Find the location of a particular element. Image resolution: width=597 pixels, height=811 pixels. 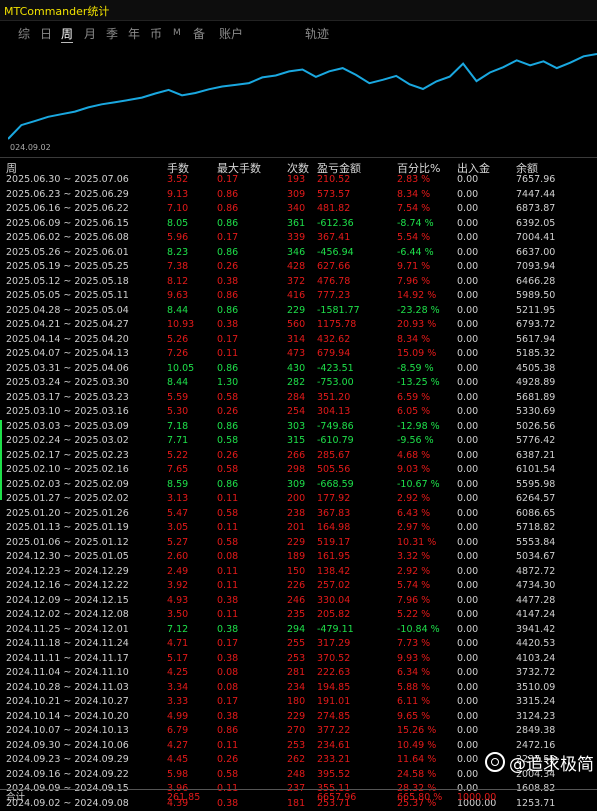

tab-6: 币 is located at coordinates (156, 33).